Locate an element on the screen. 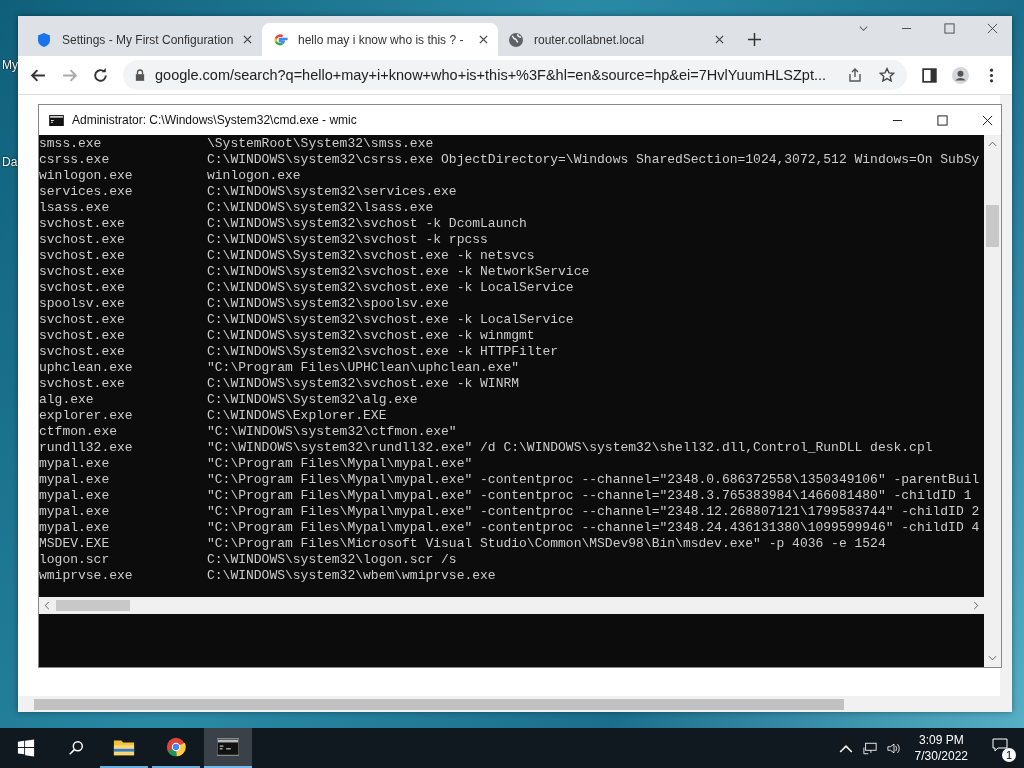 The height and width of the screenshot is (768, 1024). command-line: C:\WINDOWS\system32\svchost.exe -k winmgmt is located at coordinates (371, 336).